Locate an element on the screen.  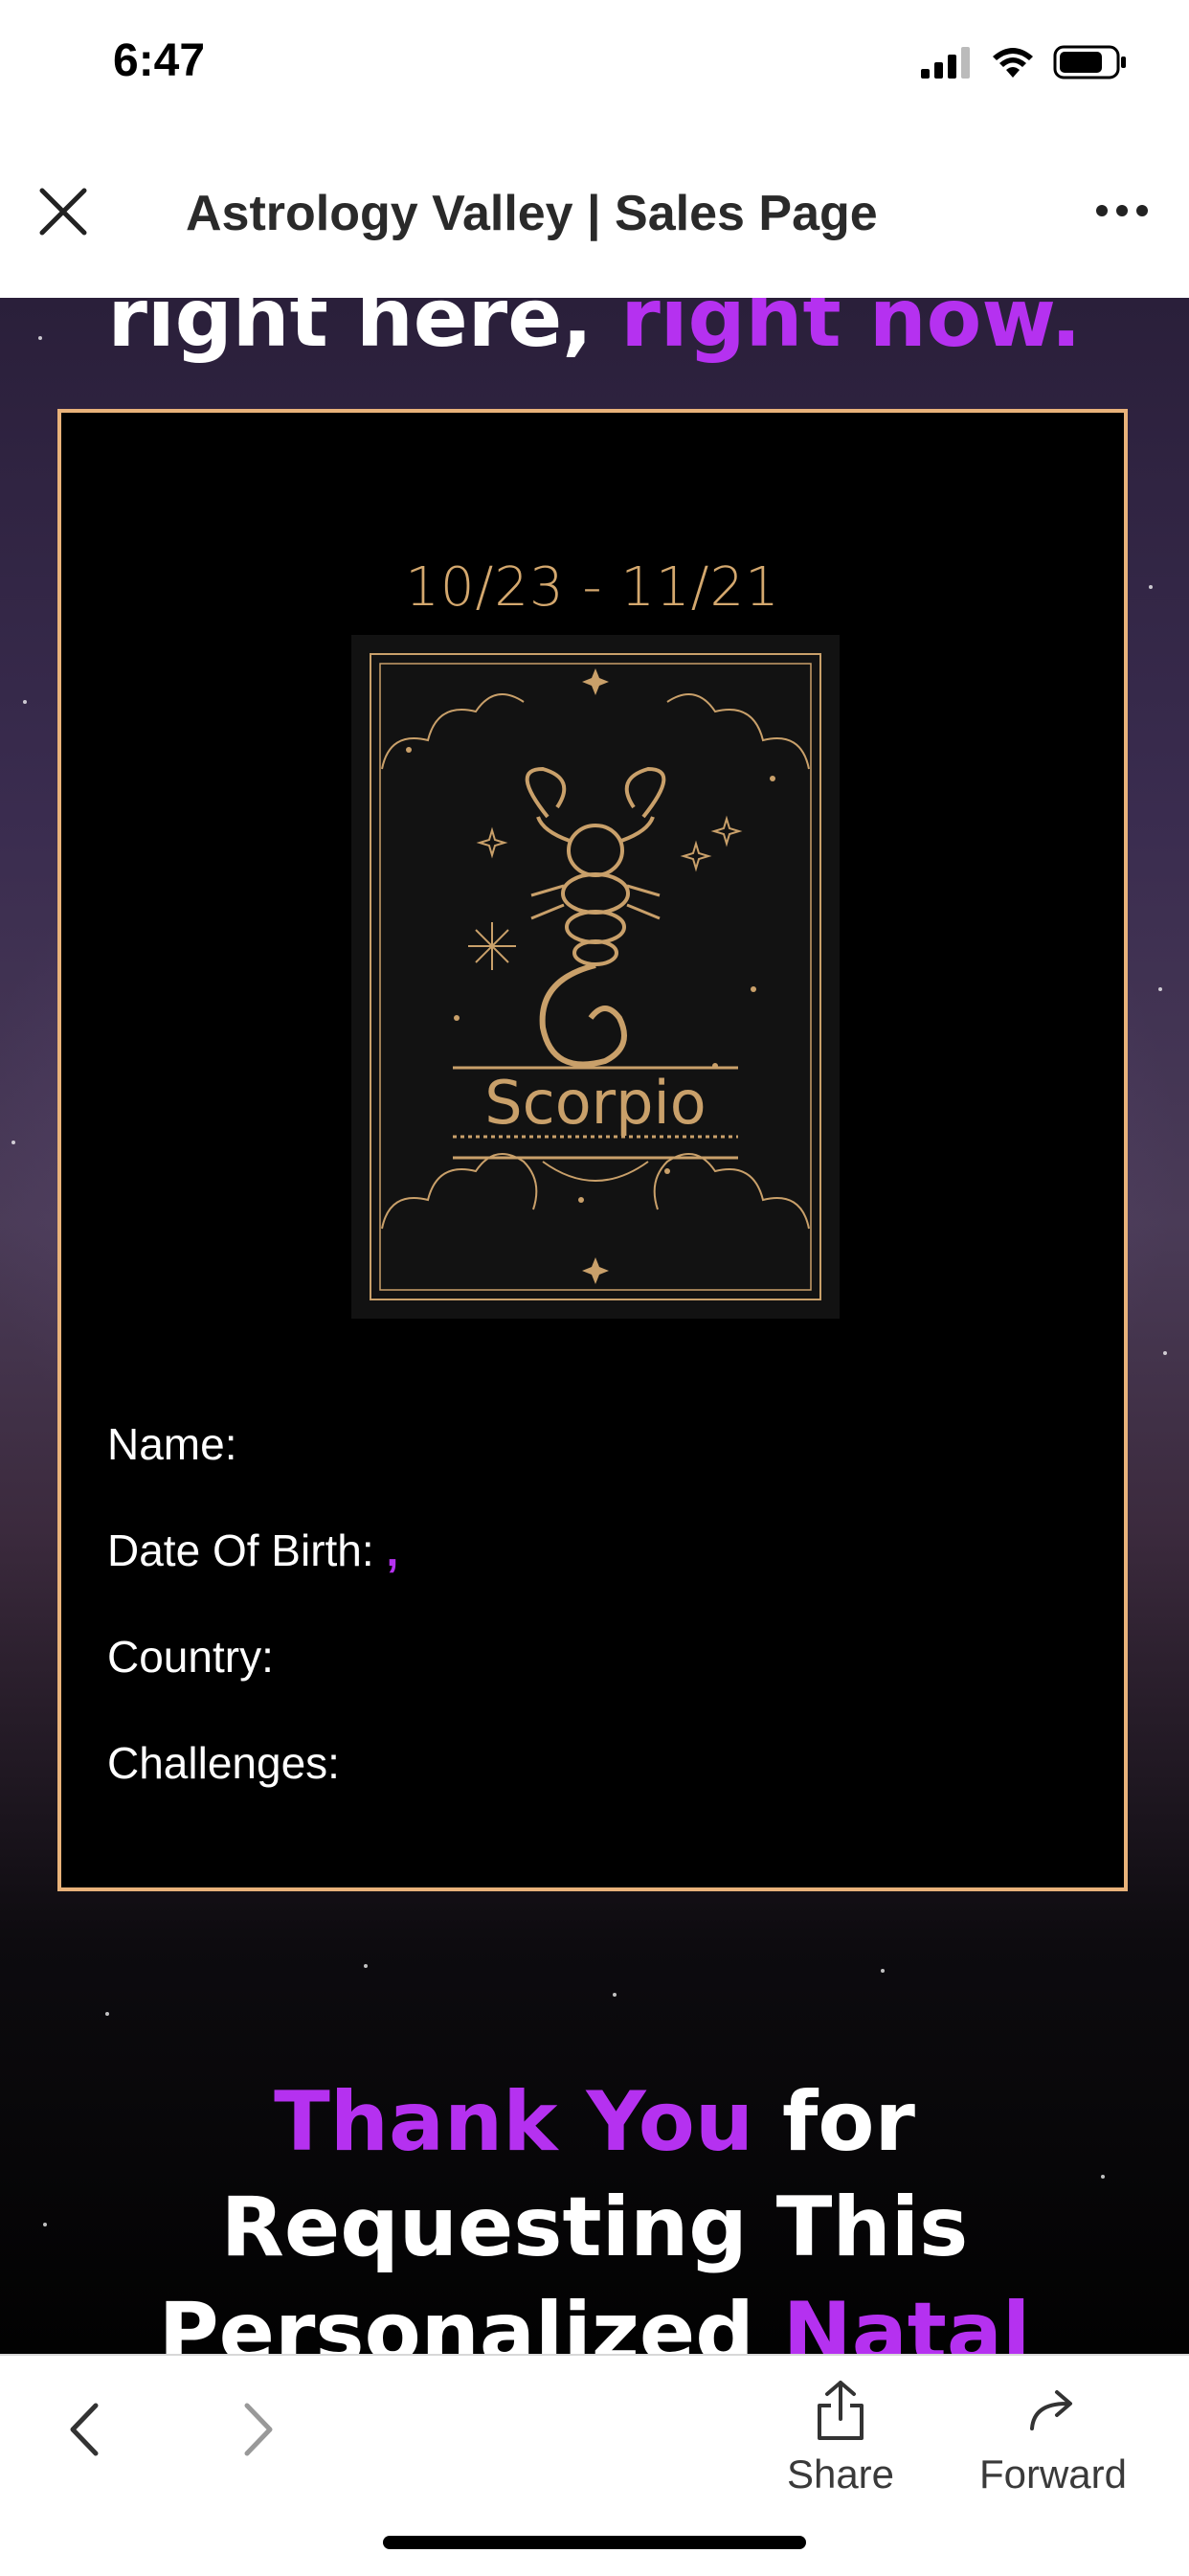
thanks-white-text: for is located at coordinates (834, 2122).